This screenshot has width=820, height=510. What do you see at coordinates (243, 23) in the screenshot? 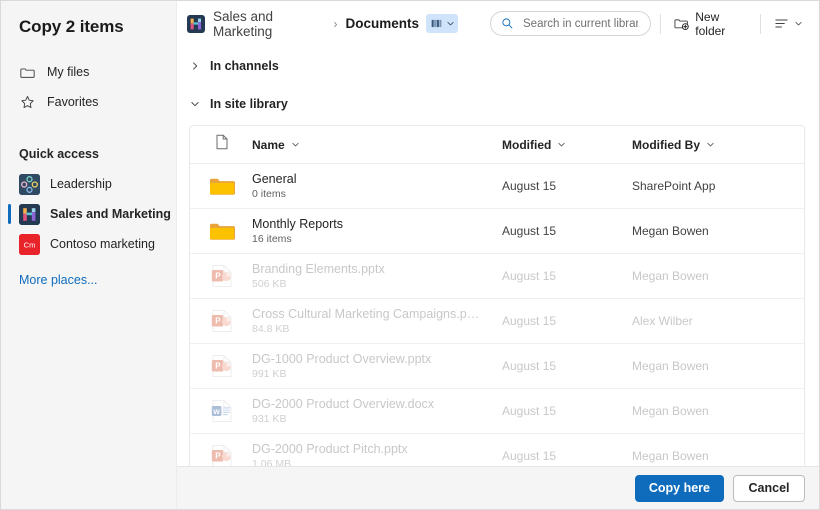
I see `breadcrumb-site-label: Sales and Marketing` at bounding box center [243, 23].